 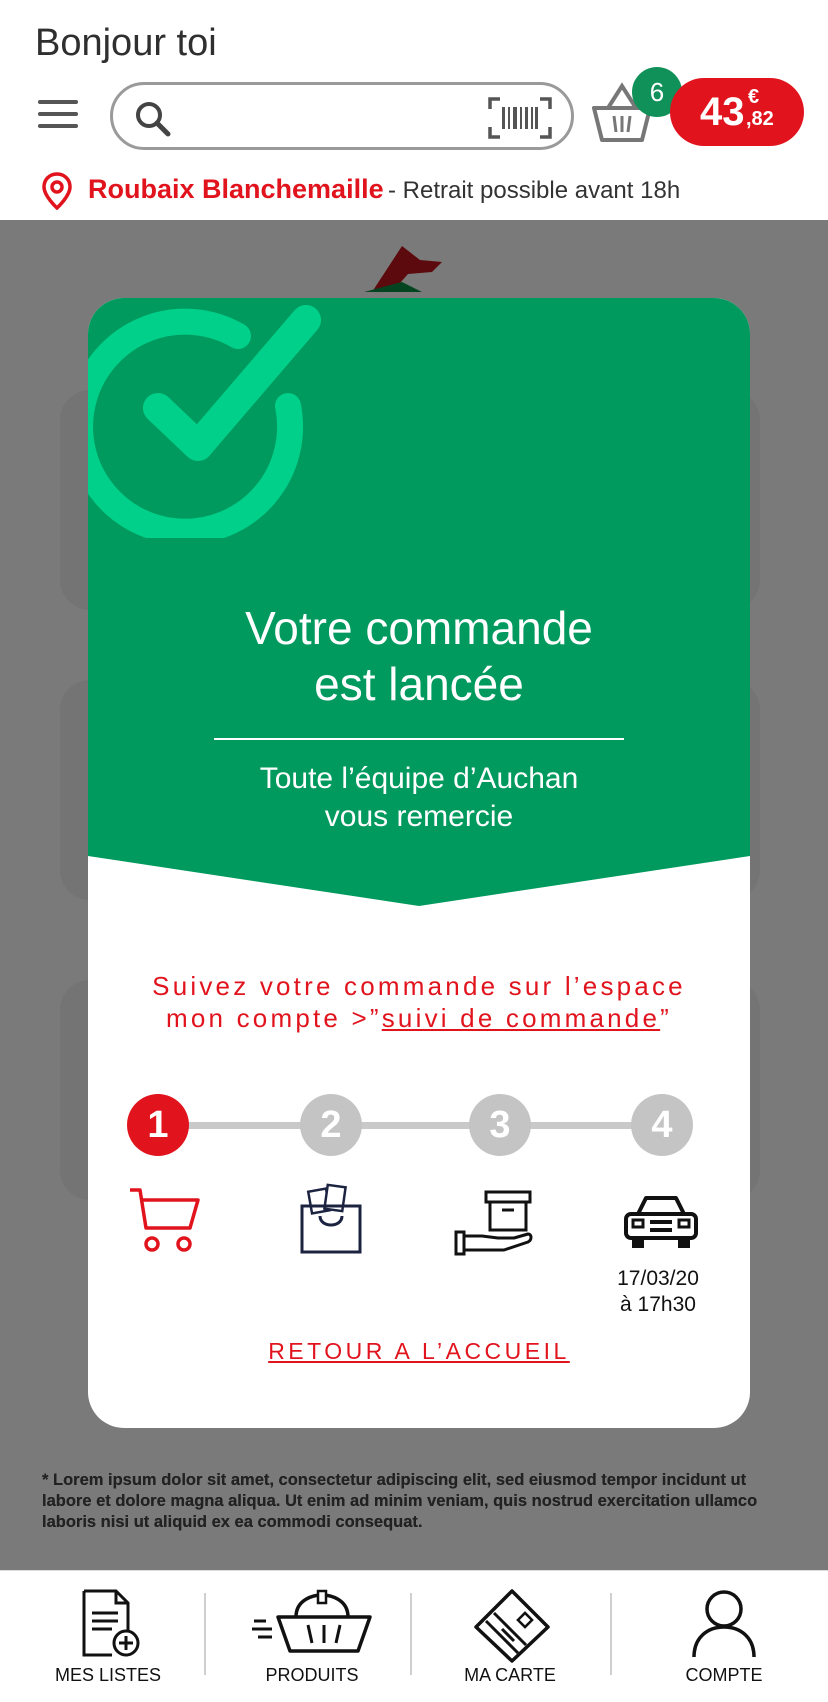 What do you see at coordinates (662, 1125) in the screenshot?
I see `step-4-indicator: 4` at bounding box center [662, 1125].